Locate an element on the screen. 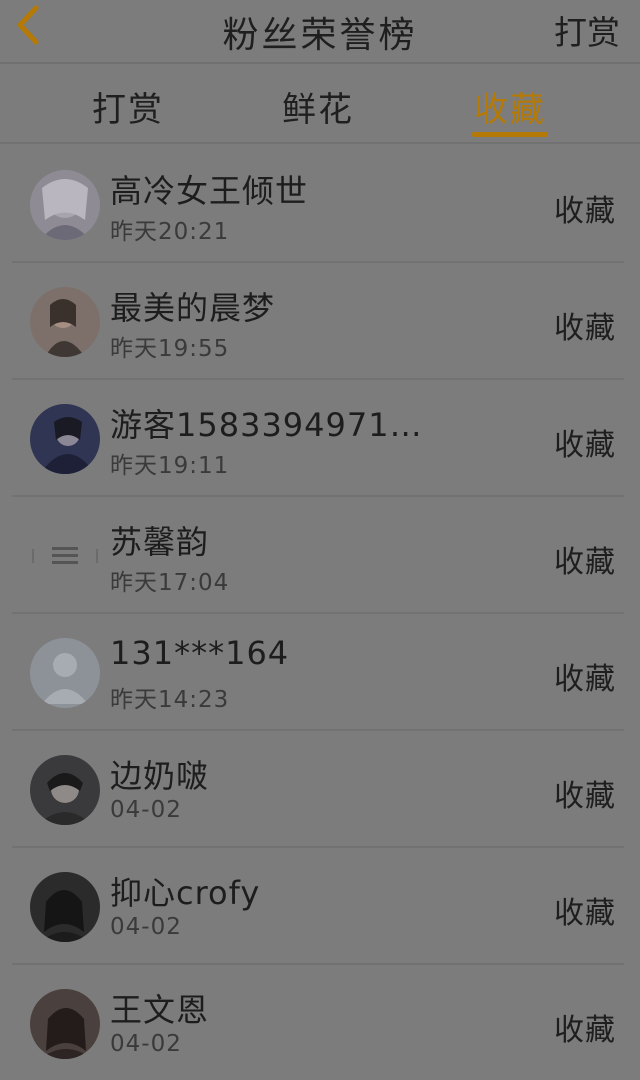 The width and height of the screenshot is (640, 1080). tabs-divider is located at coordinates (320, 143).